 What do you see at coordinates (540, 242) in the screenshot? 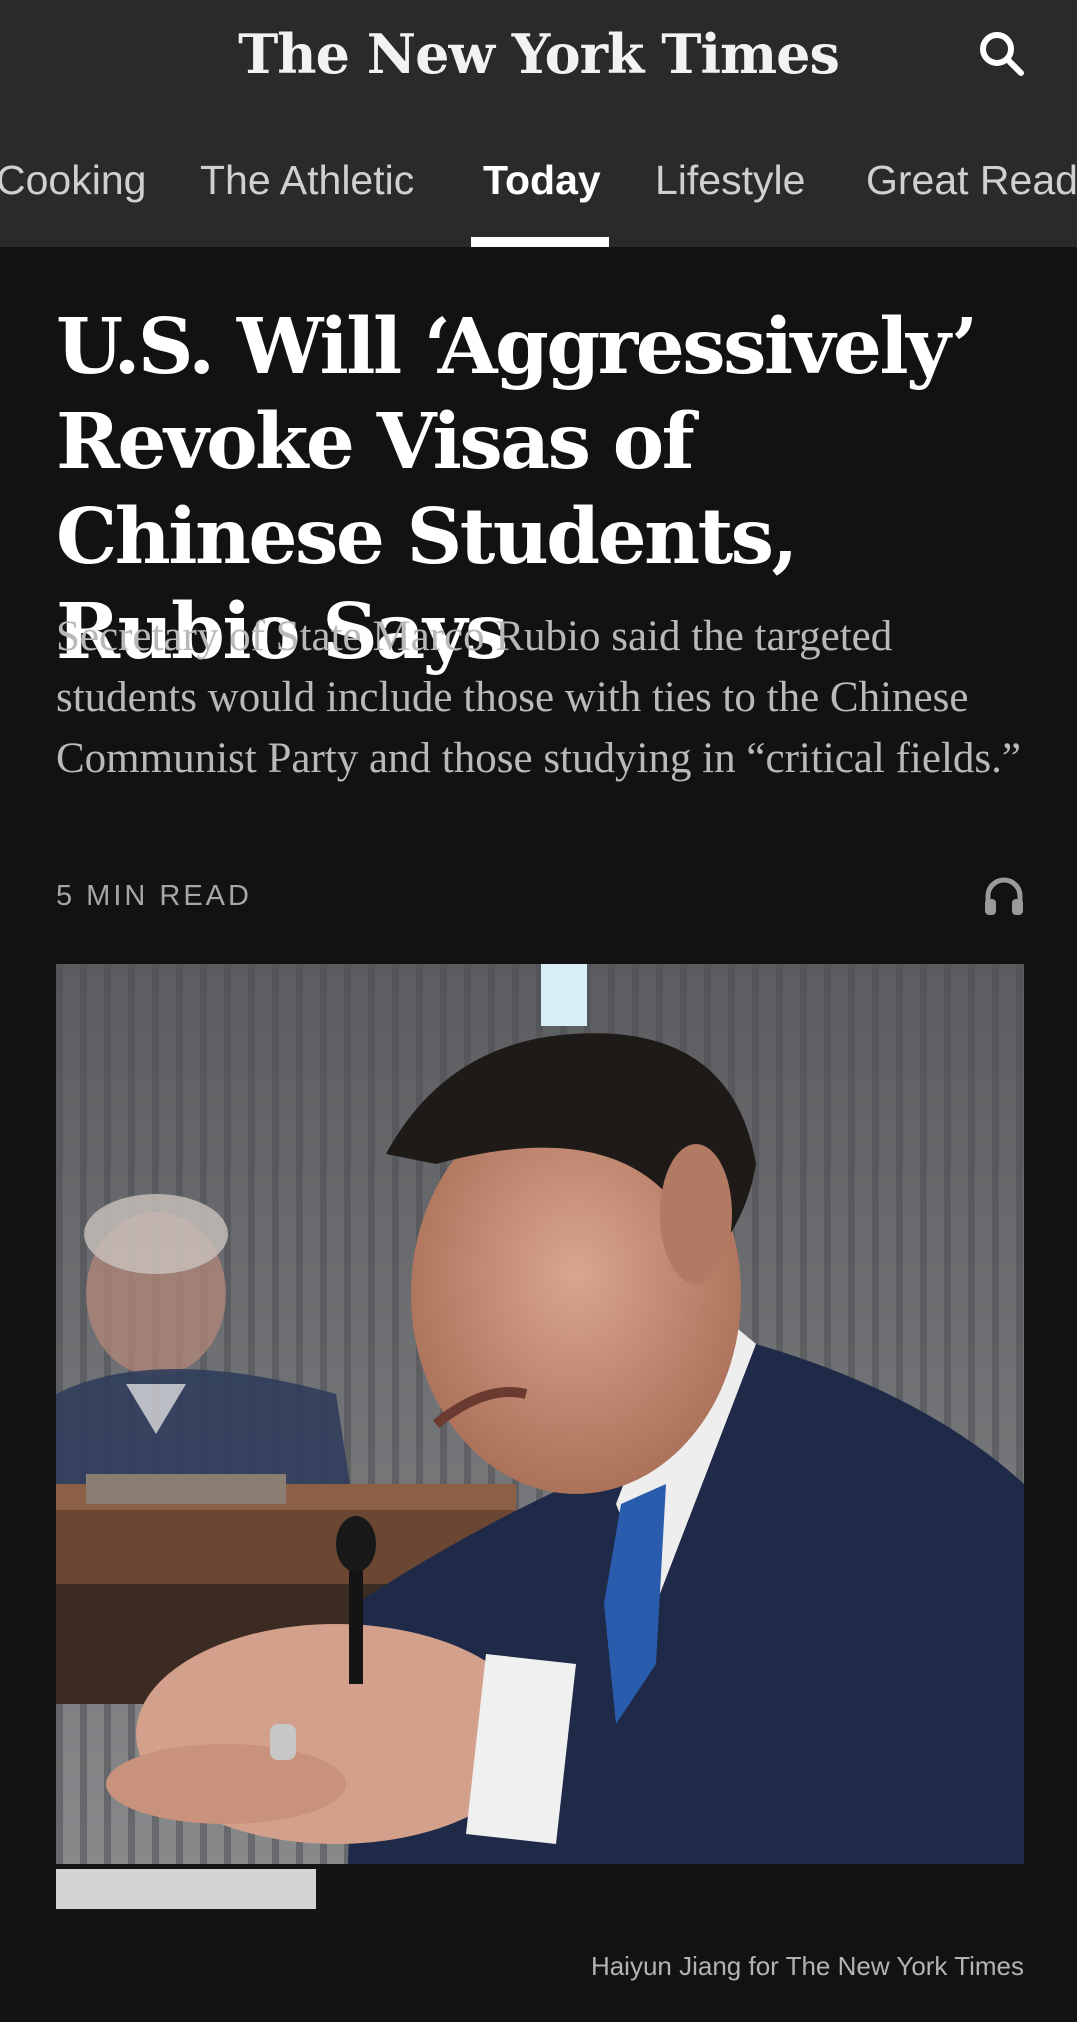
I see `active-tab-indicator` at bounding box center [540, 242].